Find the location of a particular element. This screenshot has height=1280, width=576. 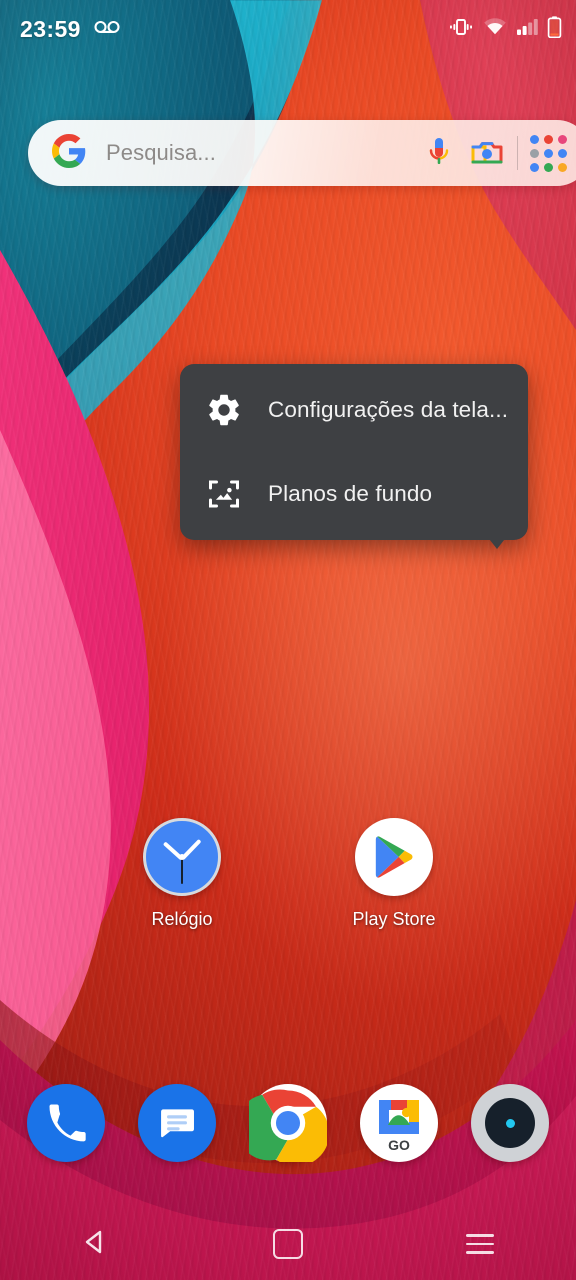

battery-icon is located at coordinates (554, 29).